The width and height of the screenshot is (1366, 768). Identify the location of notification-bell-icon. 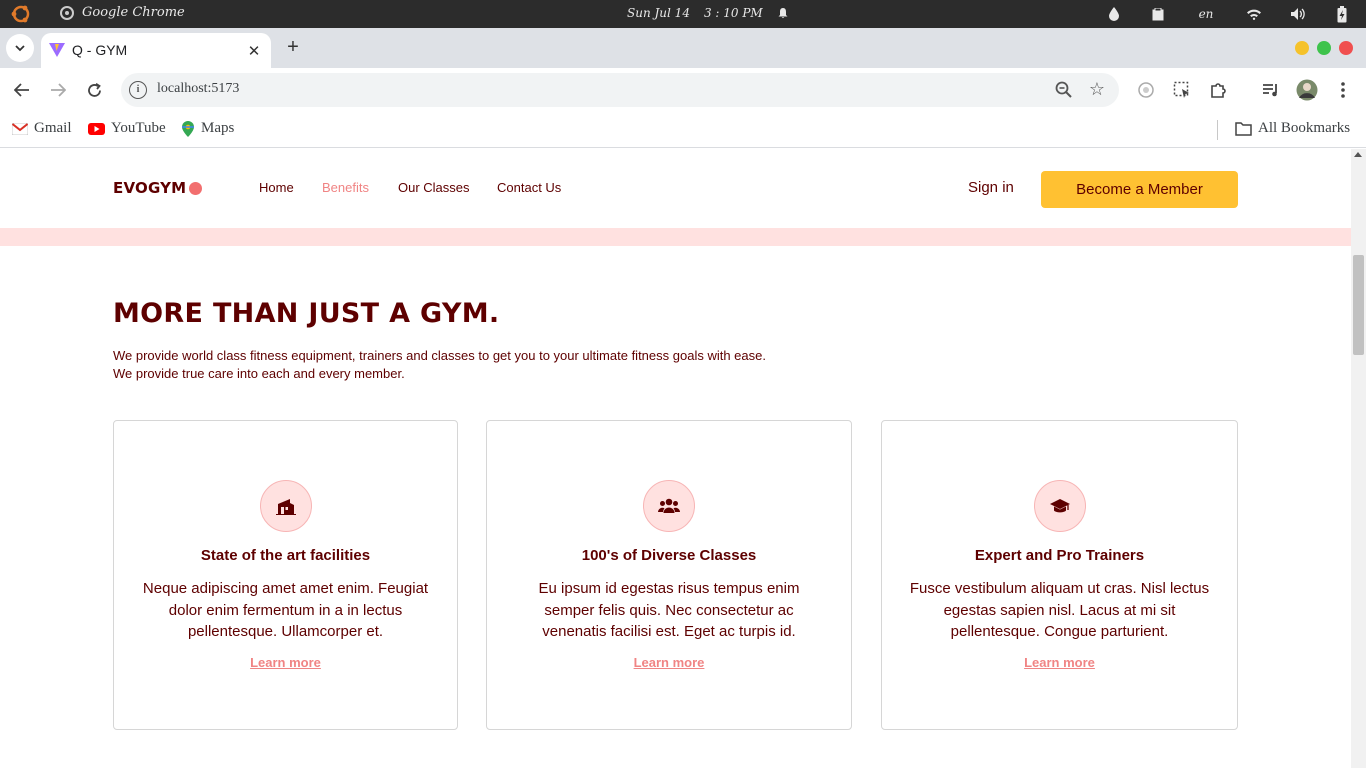
(783, 13).